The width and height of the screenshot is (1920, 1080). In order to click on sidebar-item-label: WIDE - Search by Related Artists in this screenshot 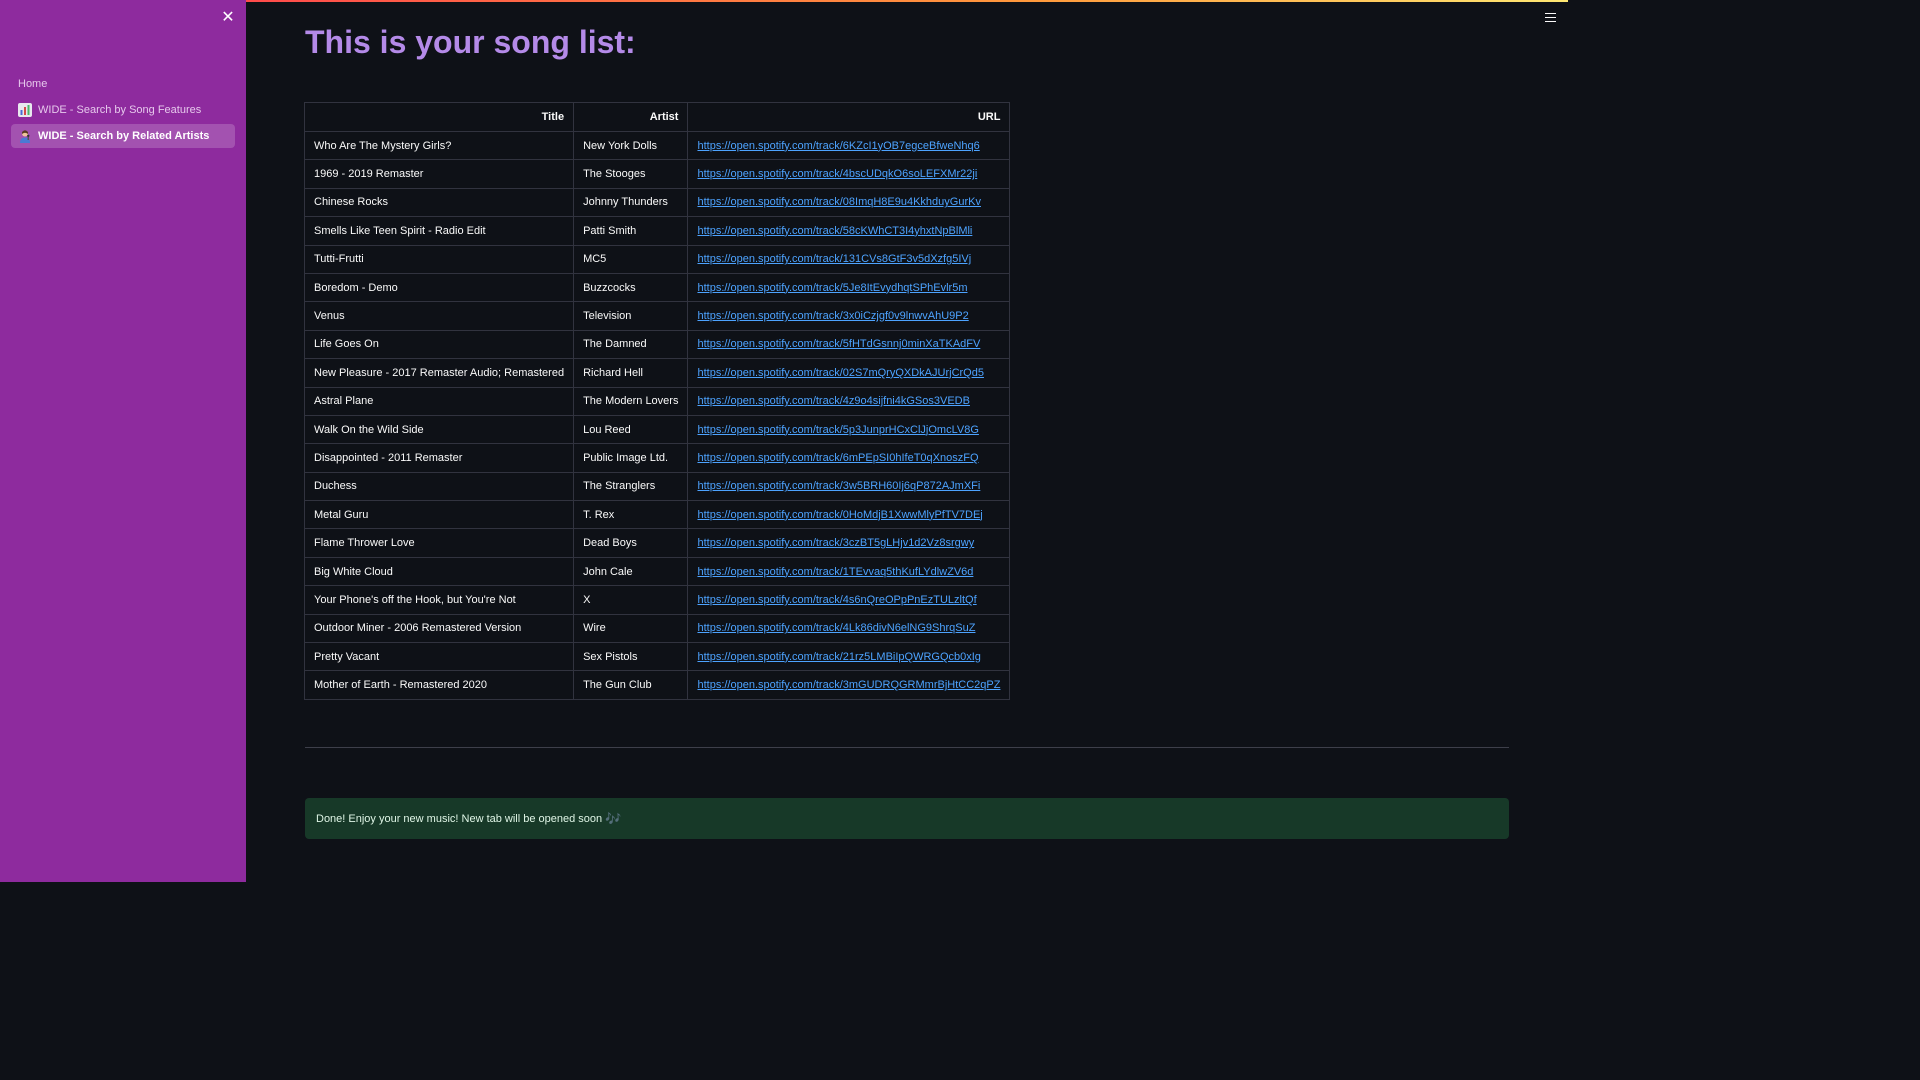, I will do `click(124, 136)`.